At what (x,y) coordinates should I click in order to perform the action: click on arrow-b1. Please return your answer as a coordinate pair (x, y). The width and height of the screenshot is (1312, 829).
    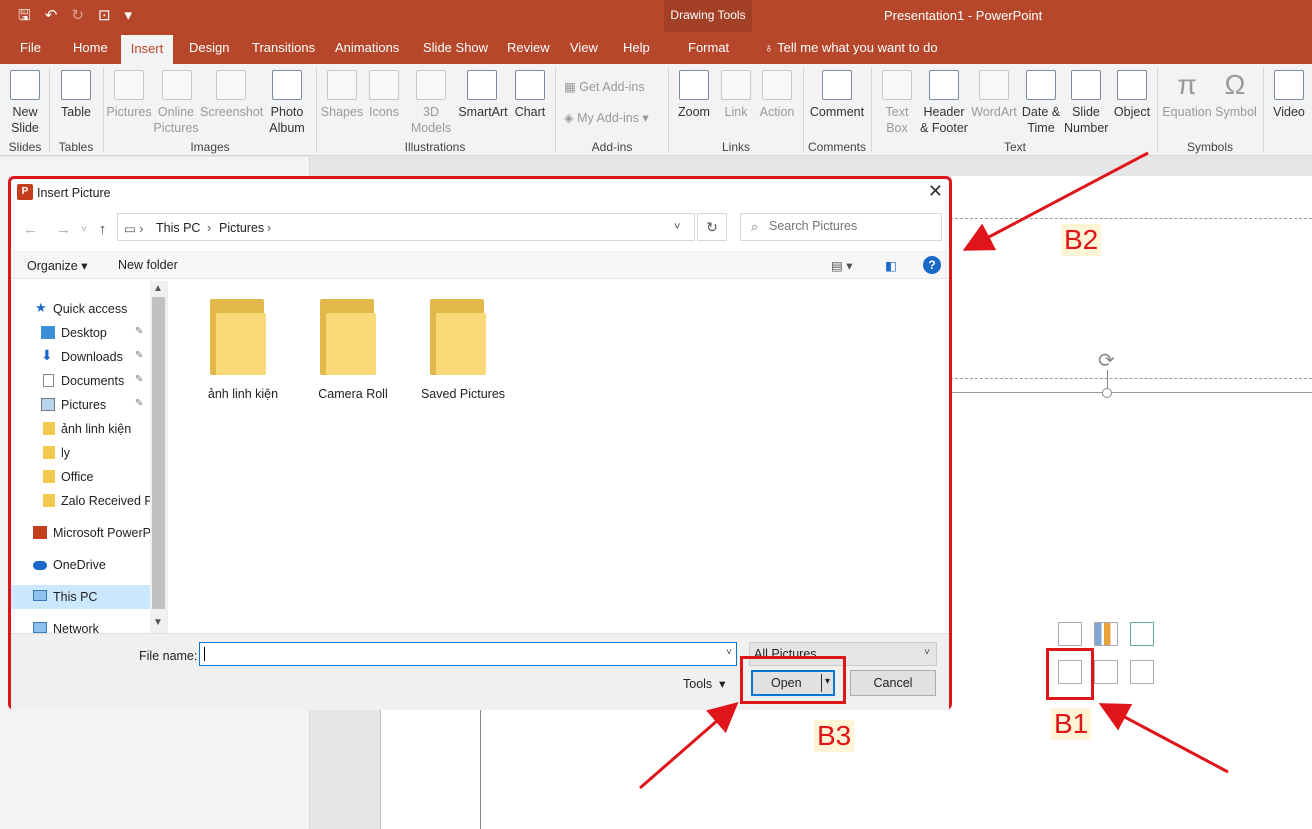
    Looking at the image, I should click on (1163, 738).